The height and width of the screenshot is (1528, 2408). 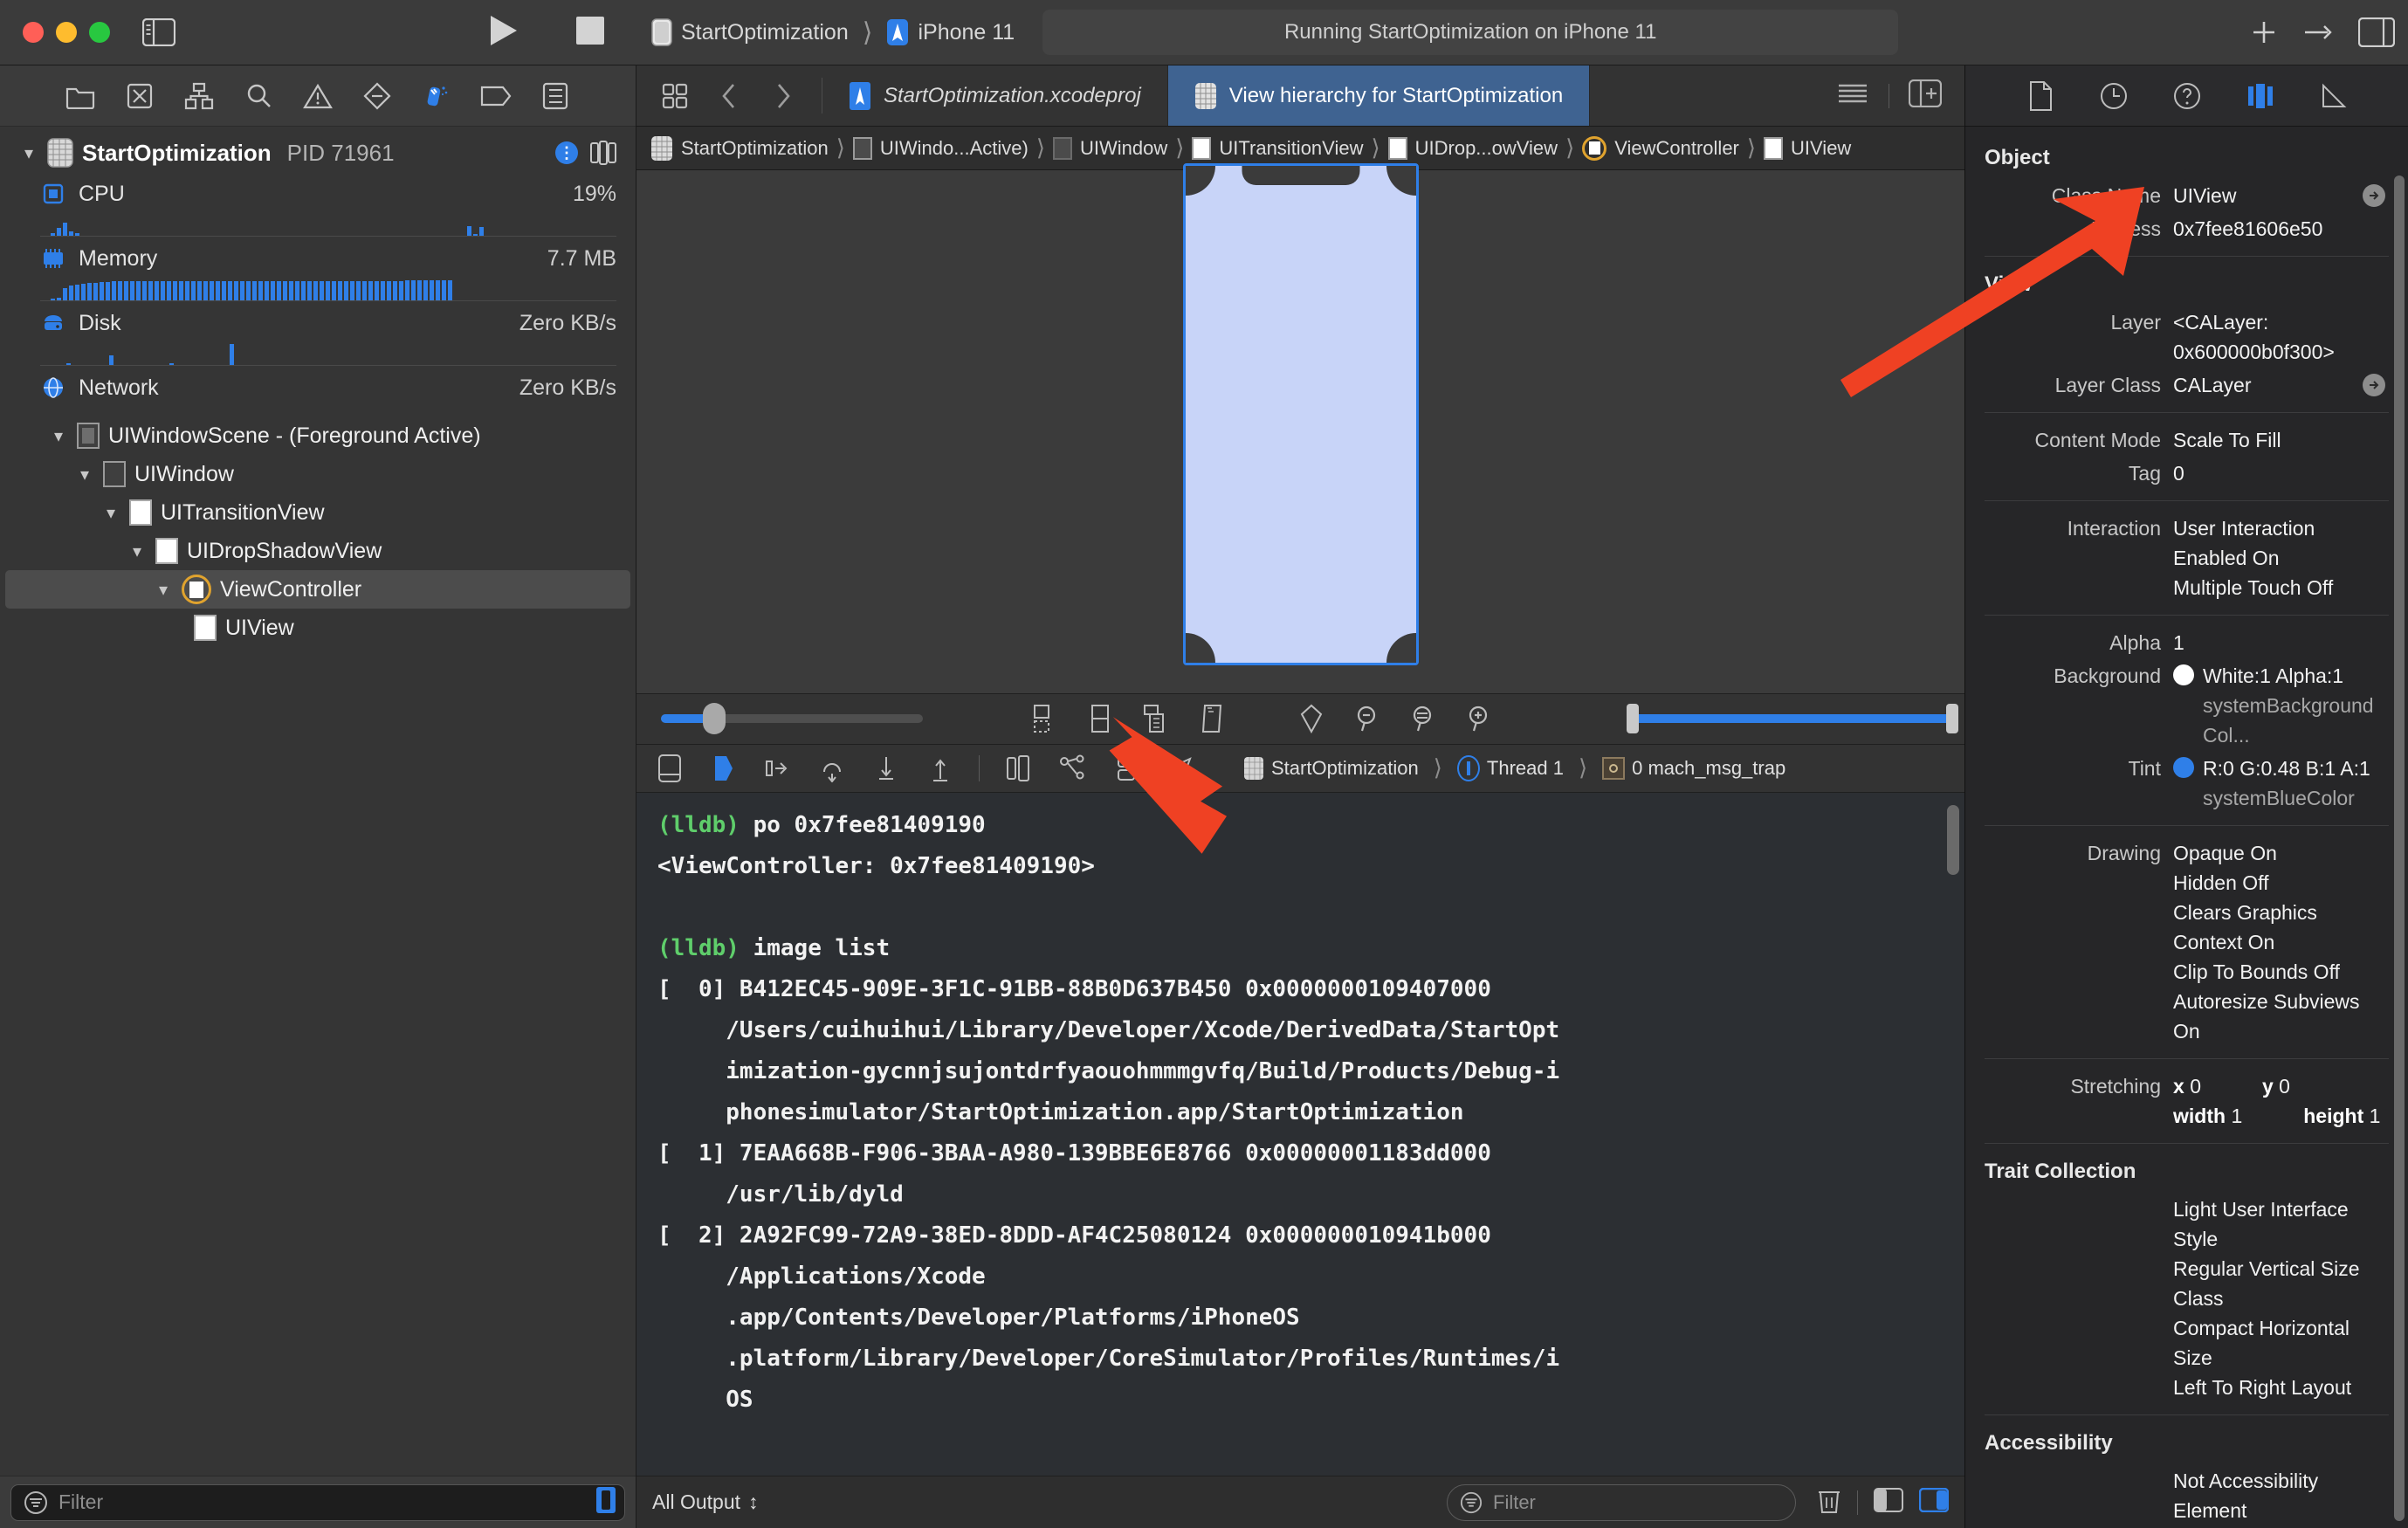 What do you see at coordinates (714, 718) in the screenshot?
I see `slider-knob` at bounding box center [714, 718].